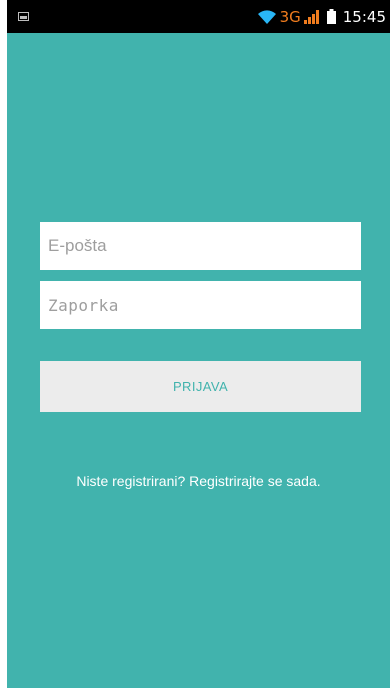  I want to click on clock: 15:45, so click(364, 16).